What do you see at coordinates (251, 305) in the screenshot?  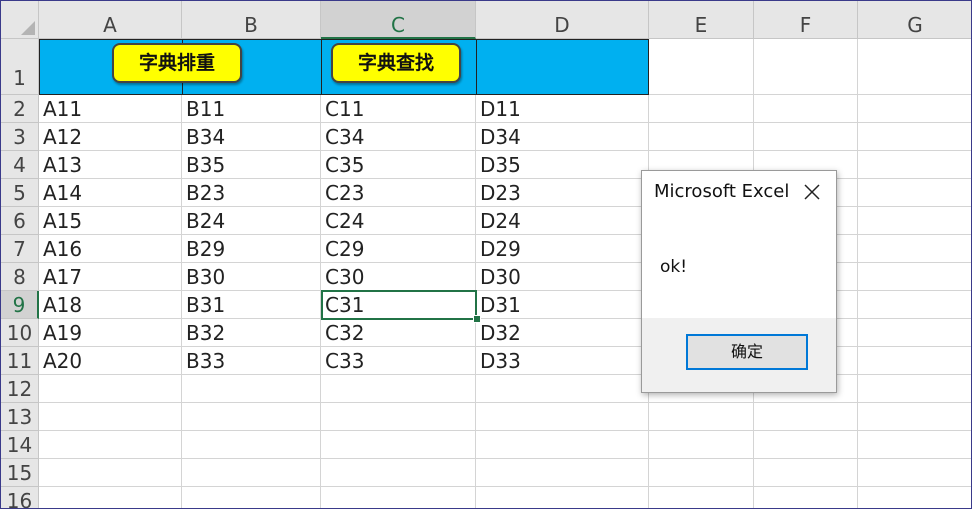 I see `cell-b9: B31` at bounding box center [251, 305].